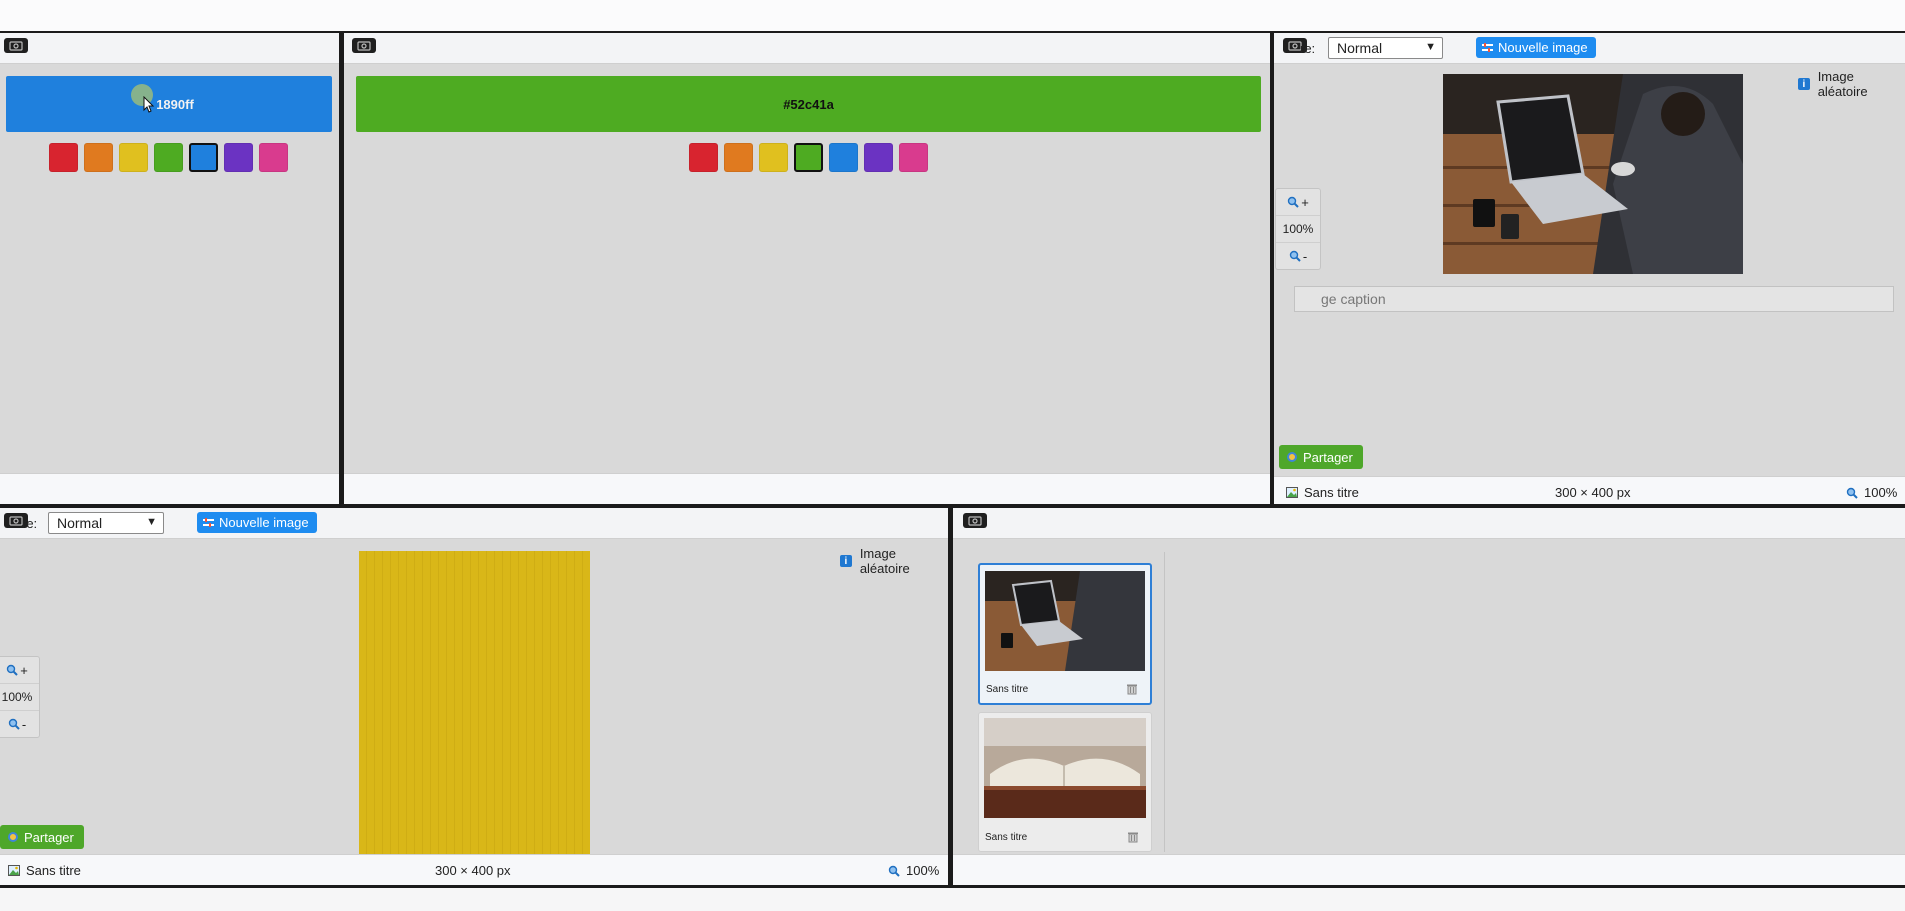  I want to click on yellow-texture-image, so click(474, 703).